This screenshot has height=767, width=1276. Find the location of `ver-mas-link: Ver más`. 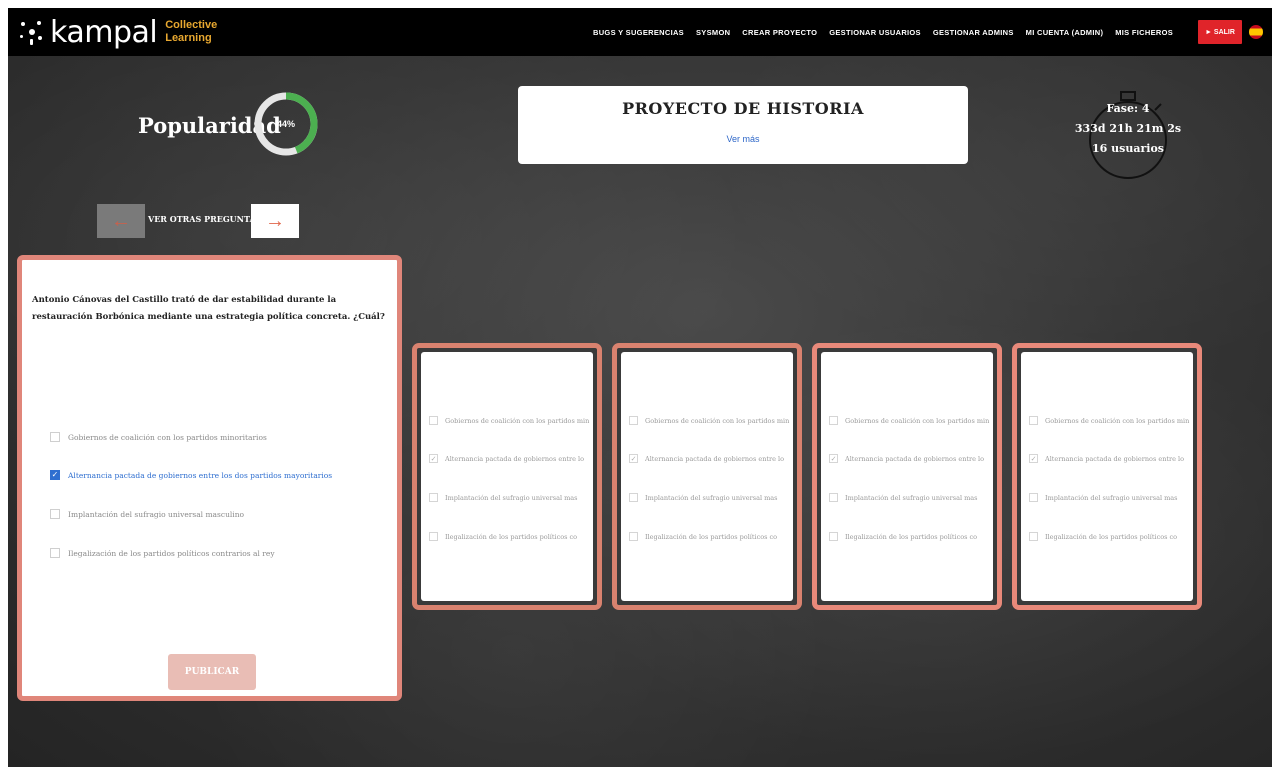

ver-mas-link: Ver más is located at coordinates (743, 139).